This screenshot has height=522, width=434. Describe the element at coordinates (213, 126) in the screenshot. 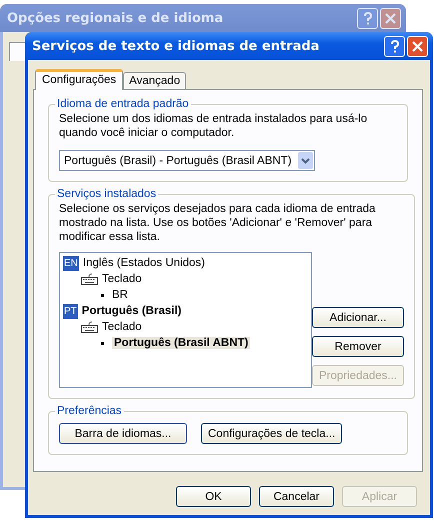

I see `description-text: Selecione um dos idiomas de entrada instalados para usá-lo quando você iniciar o computador.` at that location.